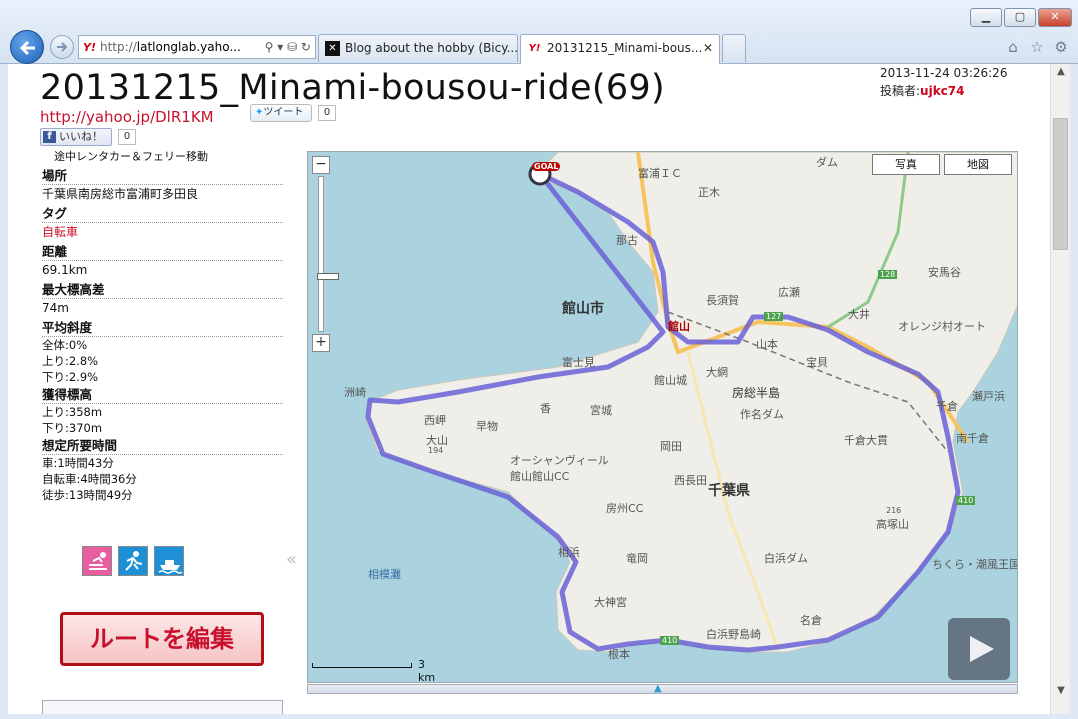 Image resolution: width=1078 pixels, height=719 pixels. What do you see at coordinates (133, 561) in the screenshot?
I see `running-activity-icon` at bounding box center [133, 561].